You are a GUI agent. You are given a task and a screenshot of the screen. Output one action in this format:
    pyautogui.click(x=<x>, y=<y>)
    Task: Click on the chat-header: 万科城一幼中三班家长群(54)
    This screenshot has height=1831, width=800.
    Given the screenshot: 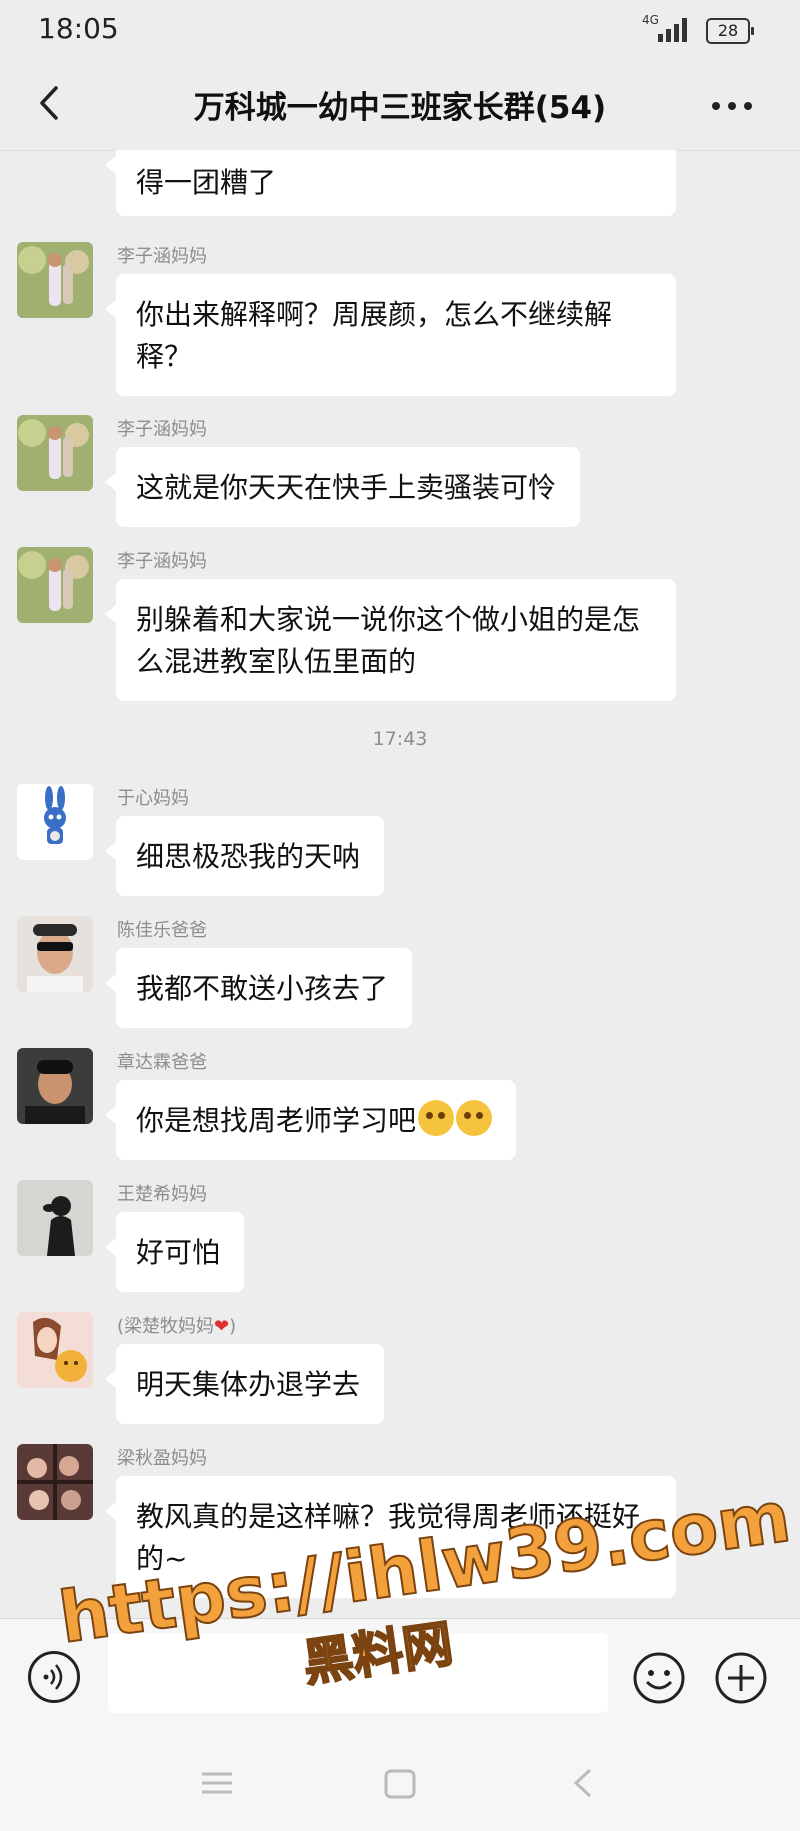 What is the action you would take?
    pyautogui.click(x=400, y=104)
    